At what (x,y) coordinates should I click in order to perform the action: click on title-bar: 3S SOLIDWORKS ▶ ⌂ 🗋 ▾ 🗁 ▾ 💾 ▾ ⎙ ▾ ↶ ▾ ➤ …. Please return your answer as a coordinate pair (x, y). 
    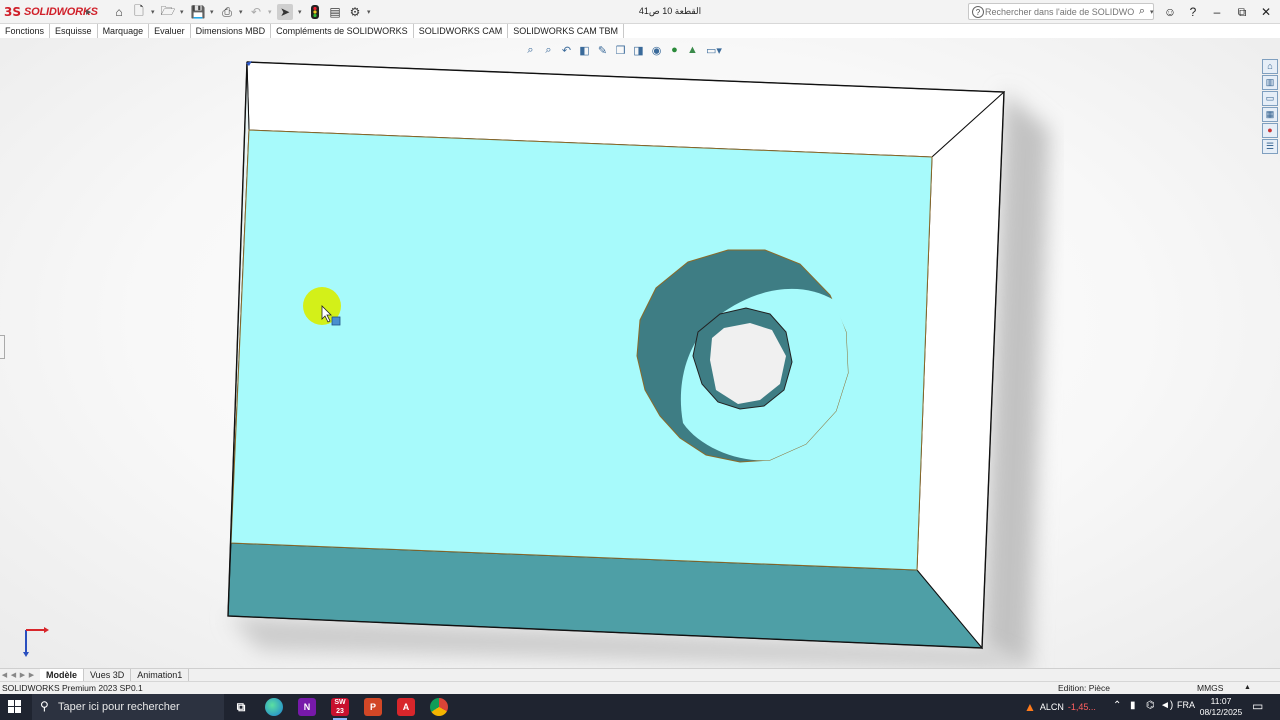
    Looking at the image, I should click on (640, 12).